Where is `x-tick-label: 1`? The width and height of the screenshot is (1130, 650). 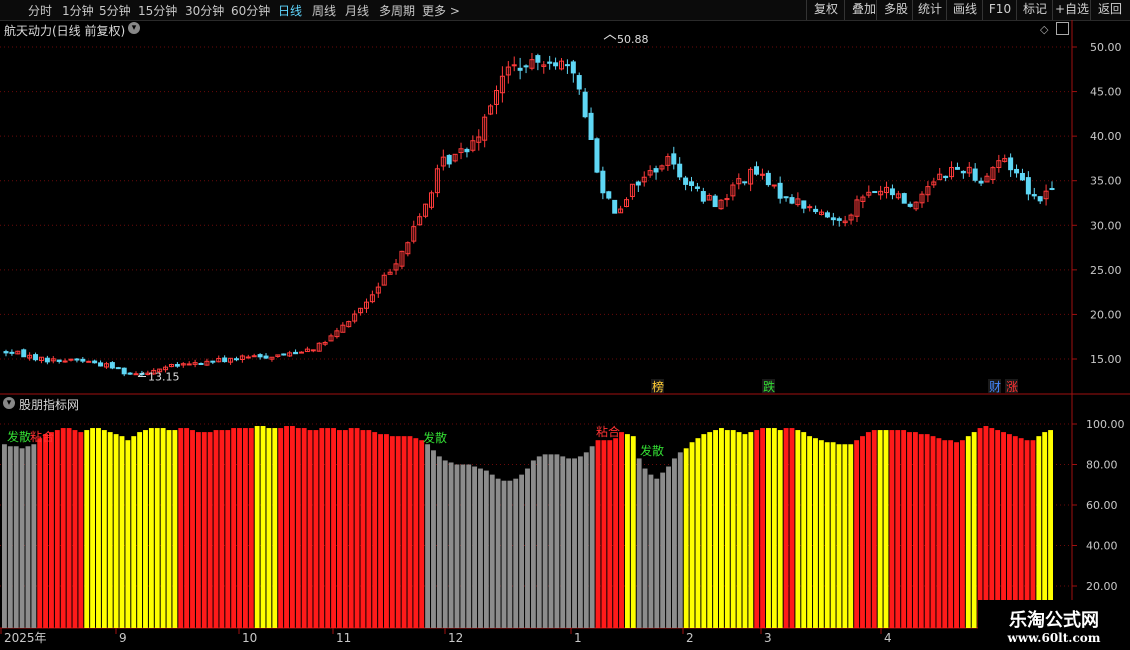 x-tick-label: 1 is located at coordinates (578, 638).